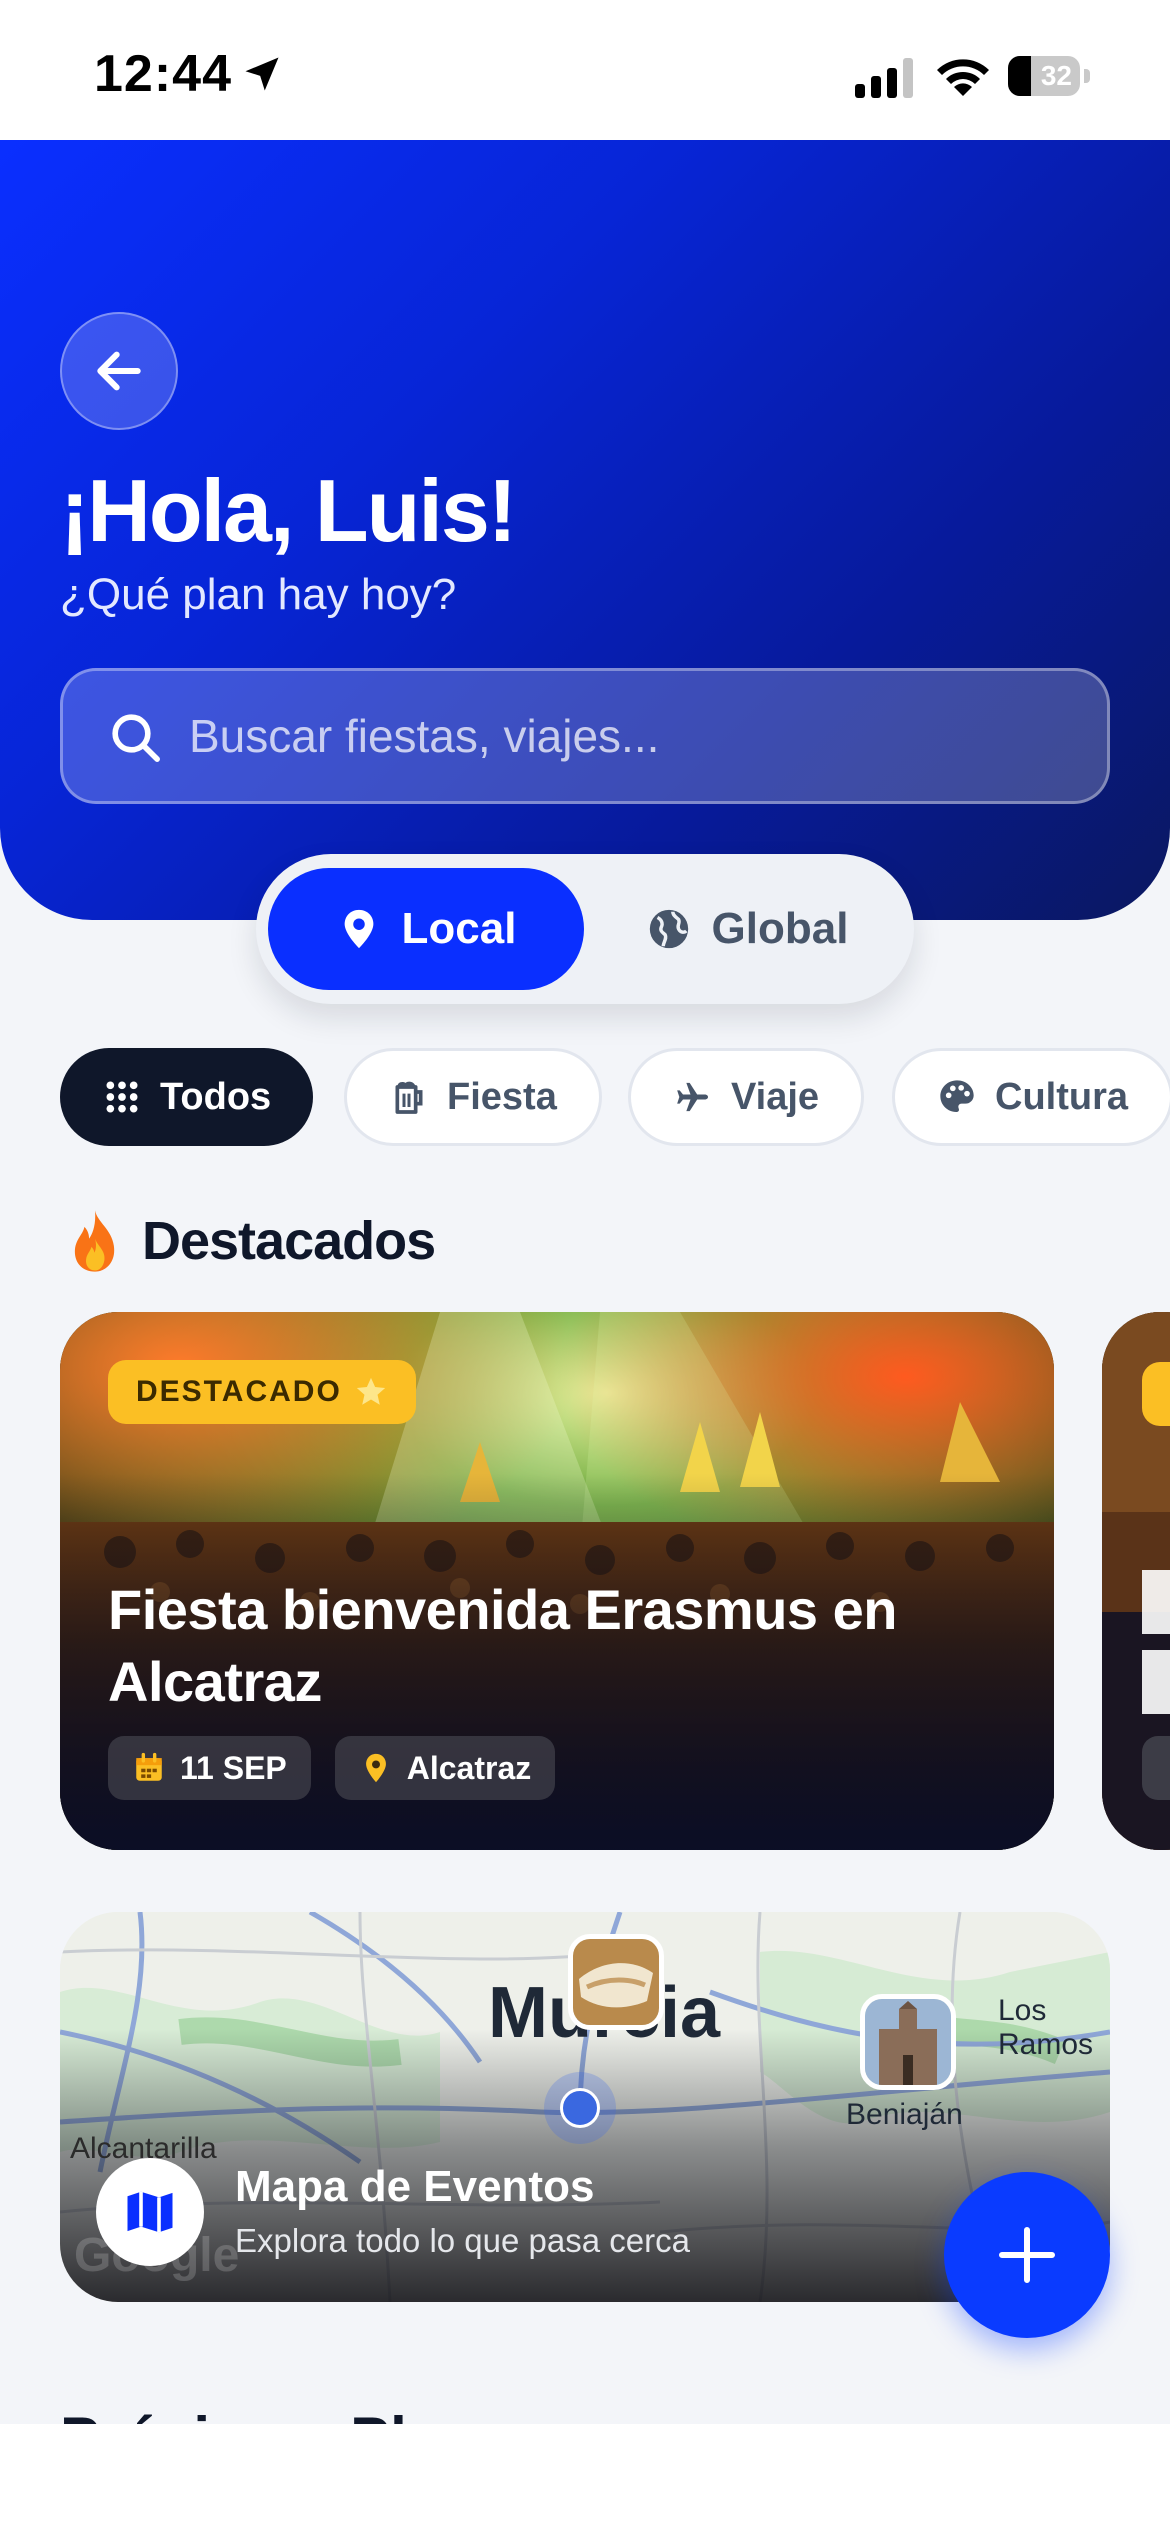  I want to click on next-event-card-peek, so click(1136, 1581).